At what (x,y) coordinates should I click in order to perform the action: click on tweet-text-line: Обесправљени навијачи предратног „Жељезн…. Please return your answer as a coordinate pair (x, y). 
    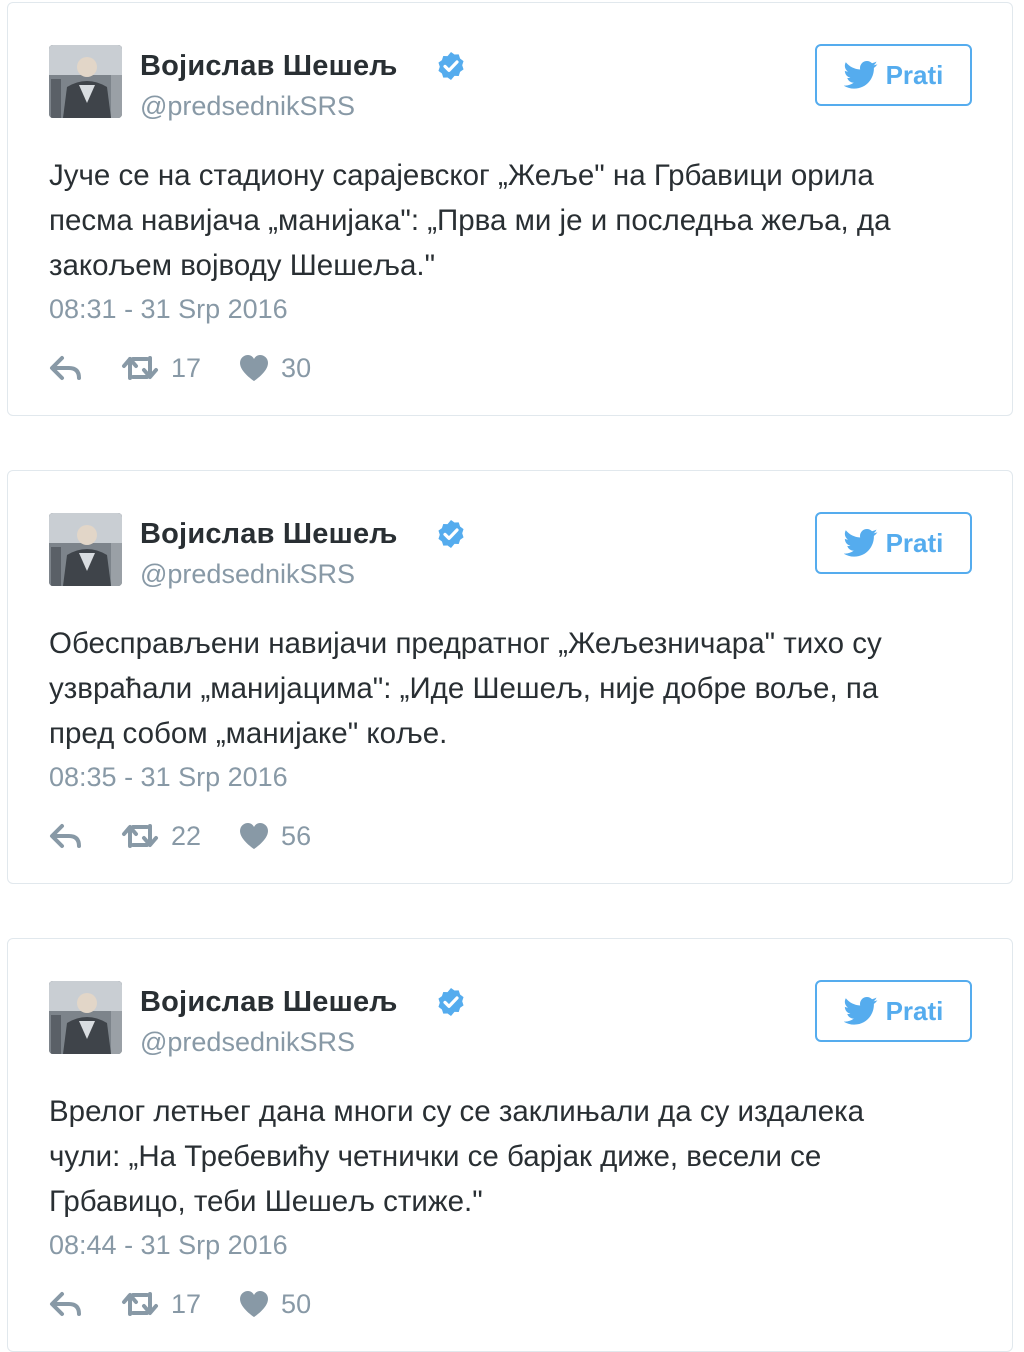
    Looking at the image, I should click on (465, 643).